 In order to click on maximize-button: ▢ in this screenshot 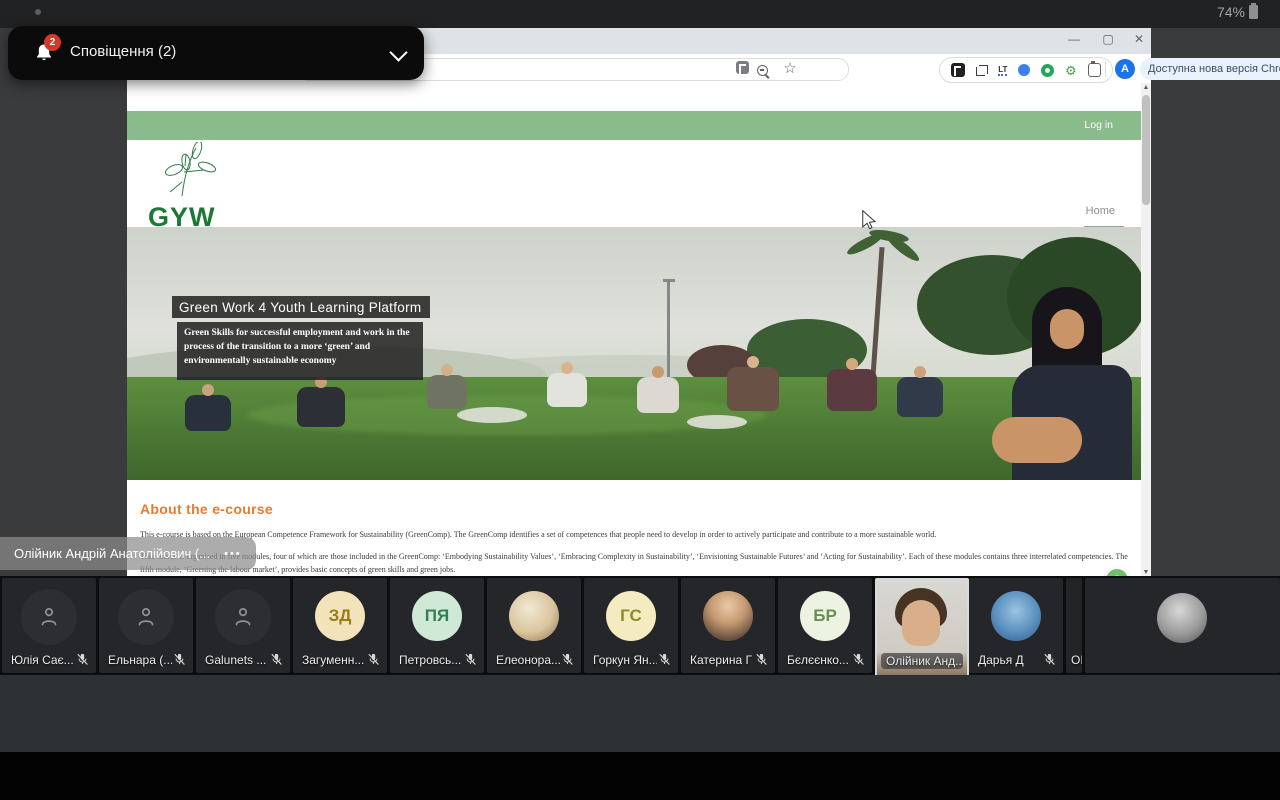, I will do `click(1108, 39)`.